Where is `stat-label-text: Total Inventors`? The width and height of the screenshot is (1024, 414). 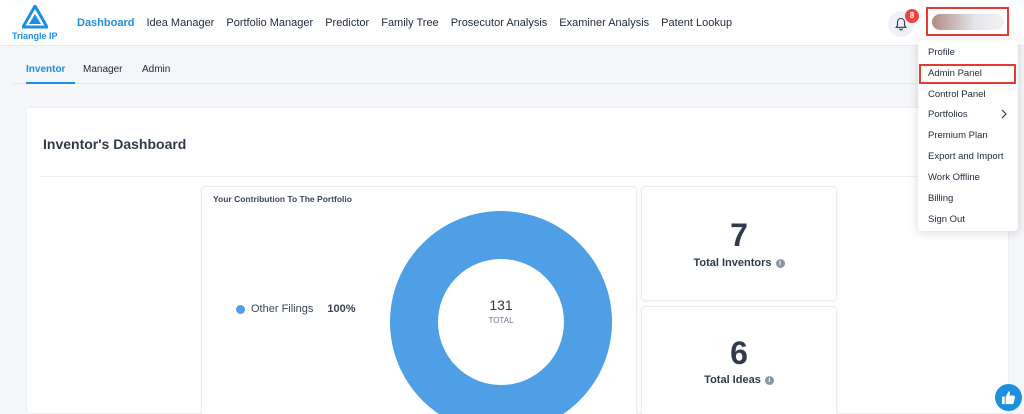
stat-label-text: Total Inventors is located at coordinates (732, 263).